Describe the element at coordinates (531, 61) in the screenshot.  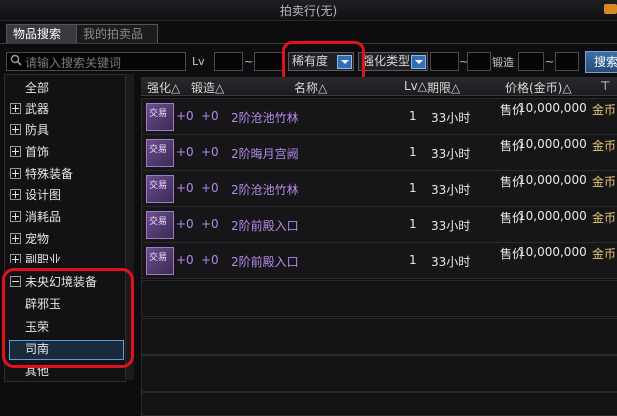
I see `forge-min-input` at that location.